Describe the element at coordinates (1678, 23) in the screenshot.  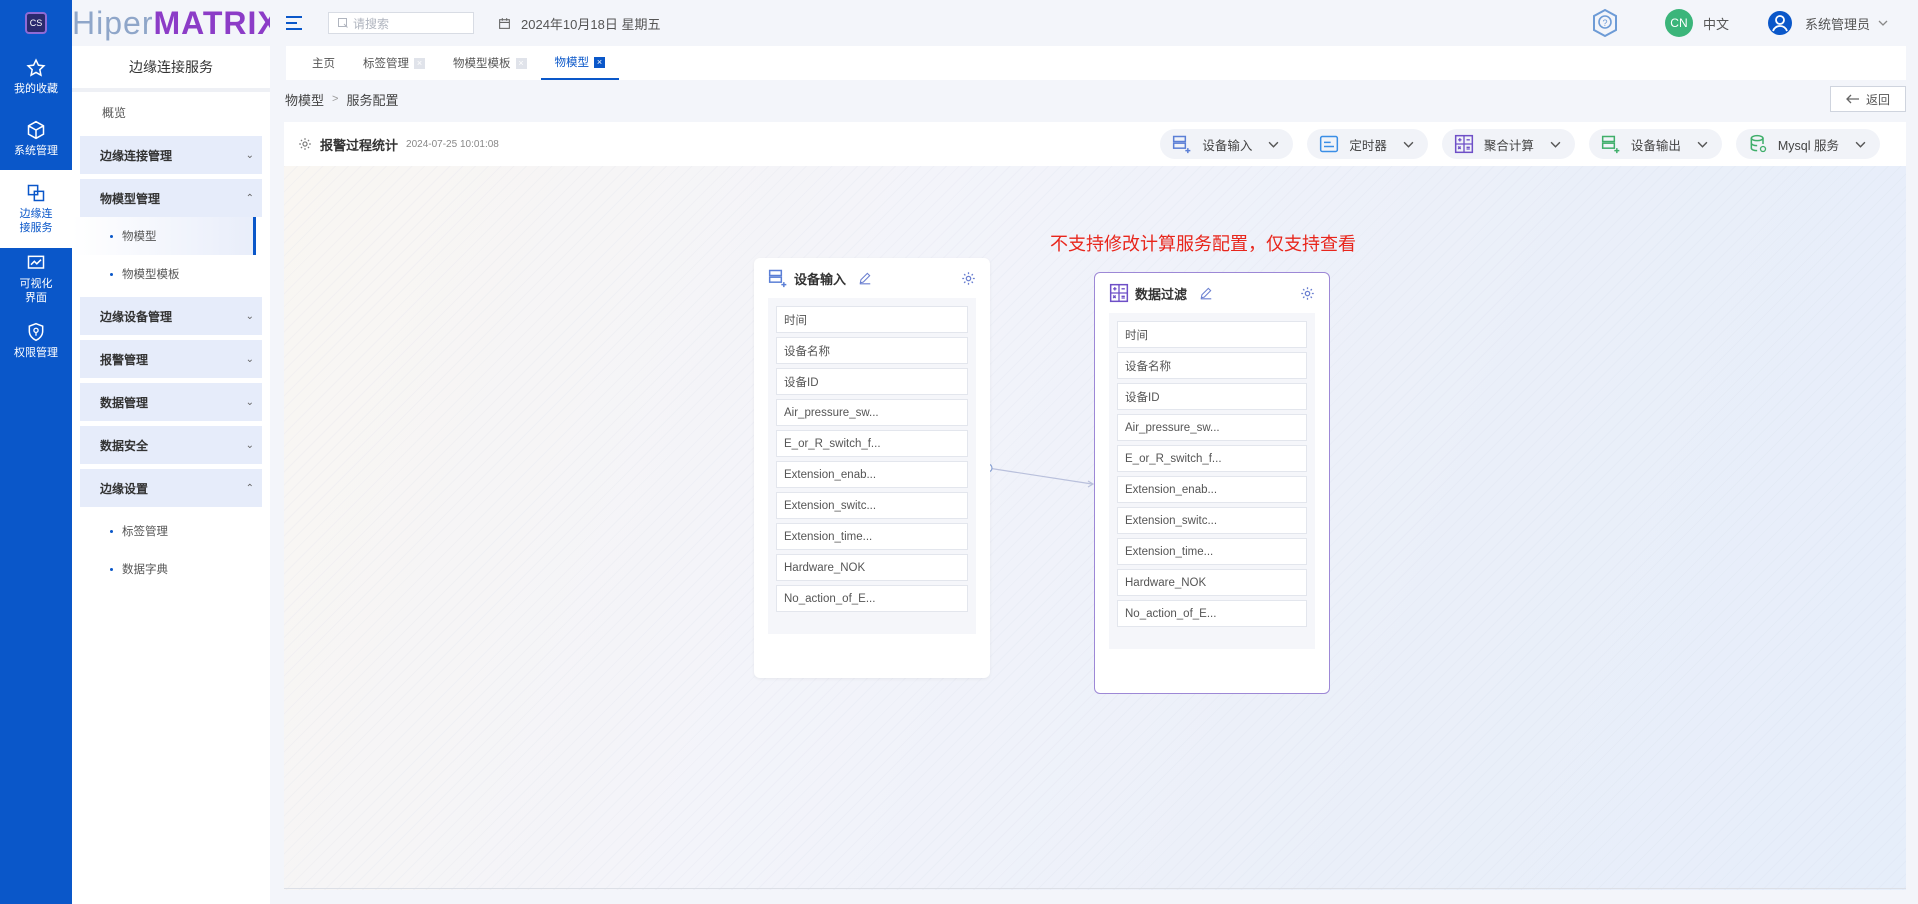
I see `language-badge: CN` at that location.